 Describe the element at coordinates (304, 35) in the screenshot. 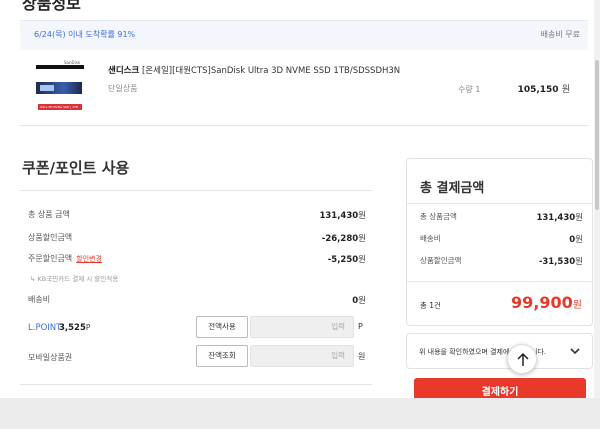

I see `shipping-bar: 6/24(목) 이내 도착확률 91% 배송비 무료` at that location.